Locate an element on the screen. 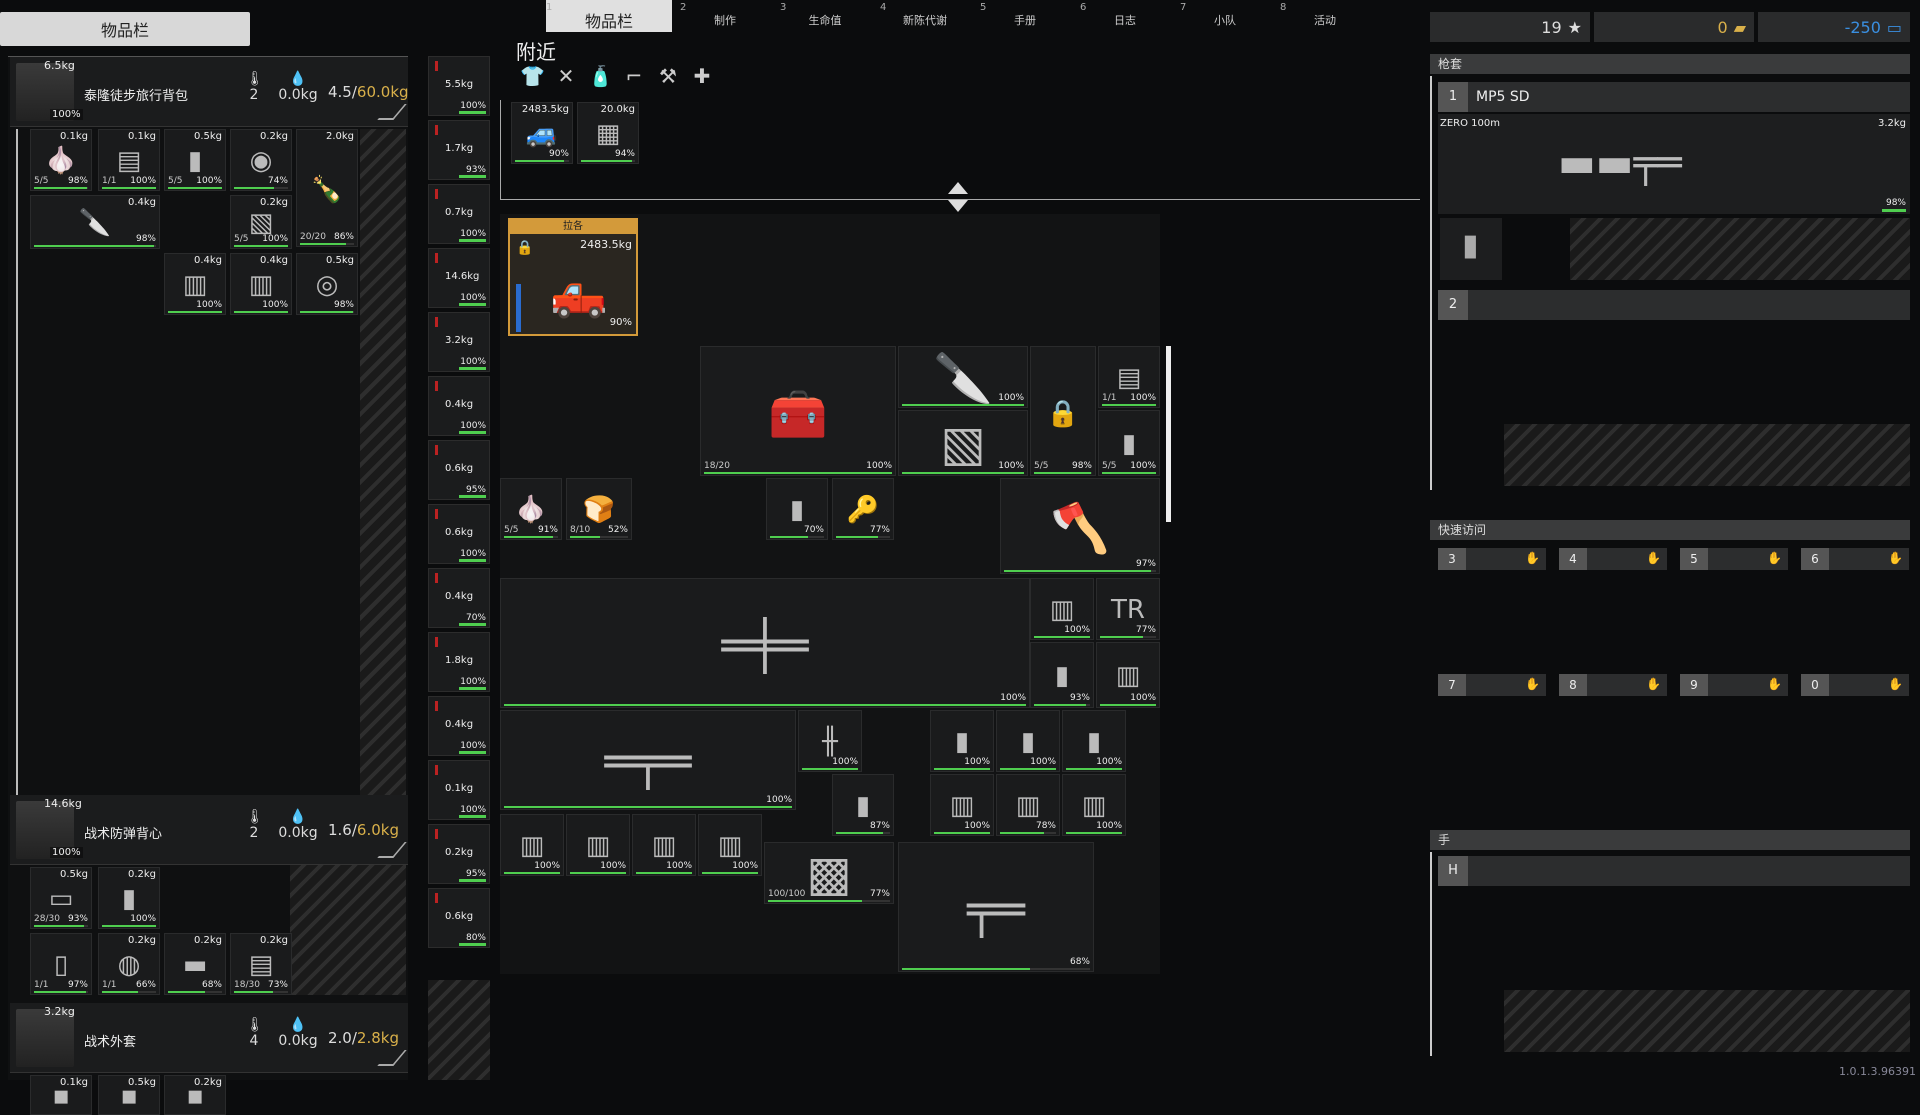 This screenshot has height=1115, width=1920. inventory-left-tab: 物品栏 is located at coordinates (125, 29).